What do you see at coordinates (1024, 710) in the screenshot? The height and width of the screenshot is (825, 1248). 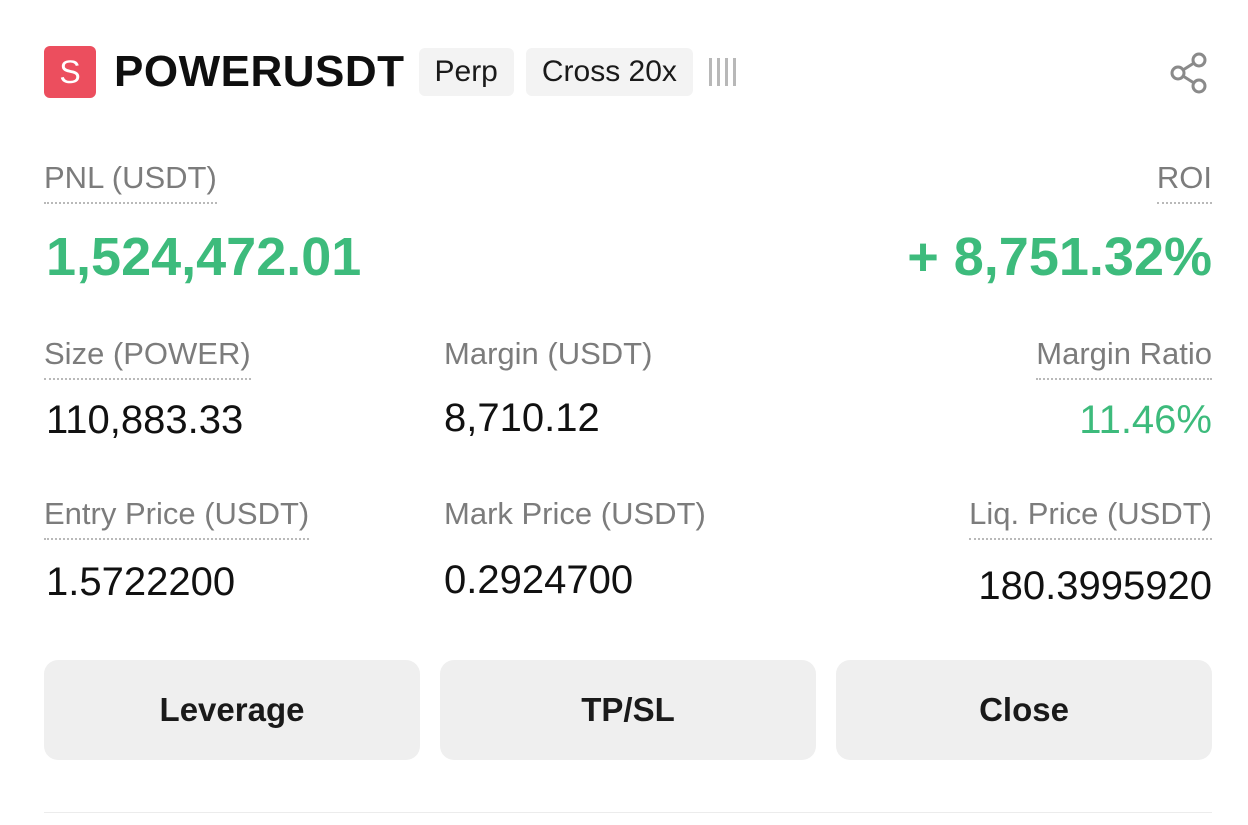 I see `close-button: Close` at bounding box center [1024, 710].